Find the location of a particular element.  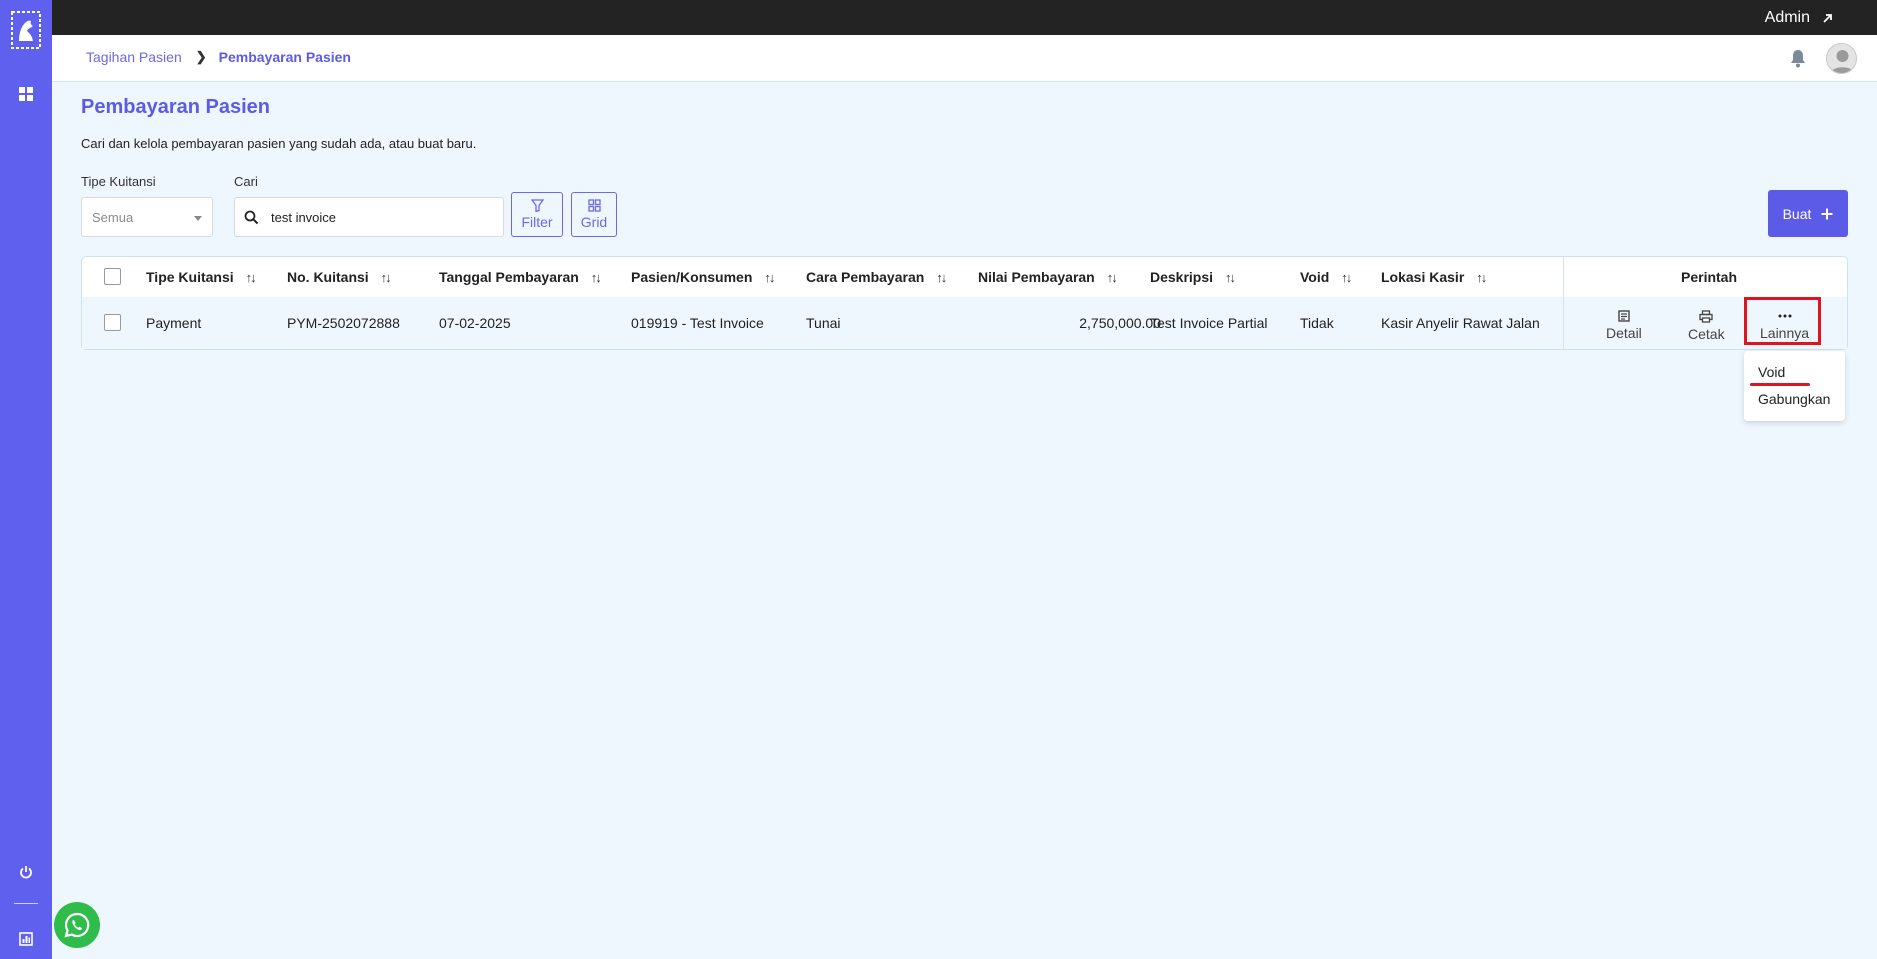

highlight-box is located at coordinates (1782, 321).